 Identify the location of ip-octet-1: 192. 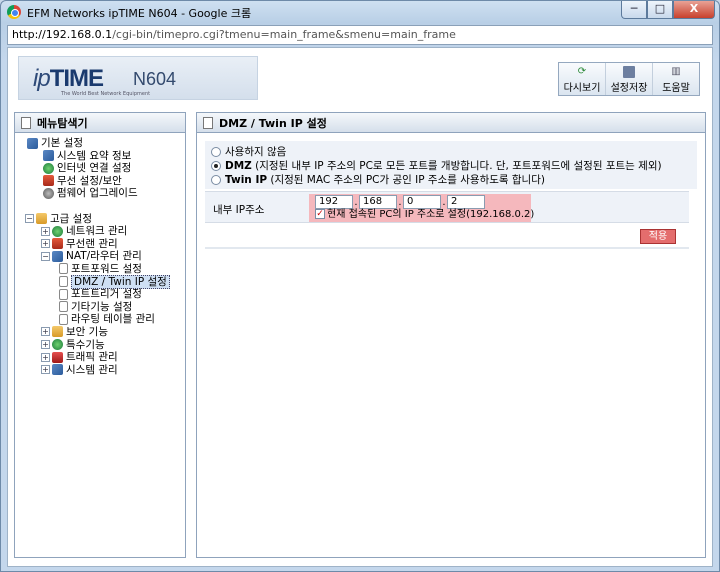
(334, 202).